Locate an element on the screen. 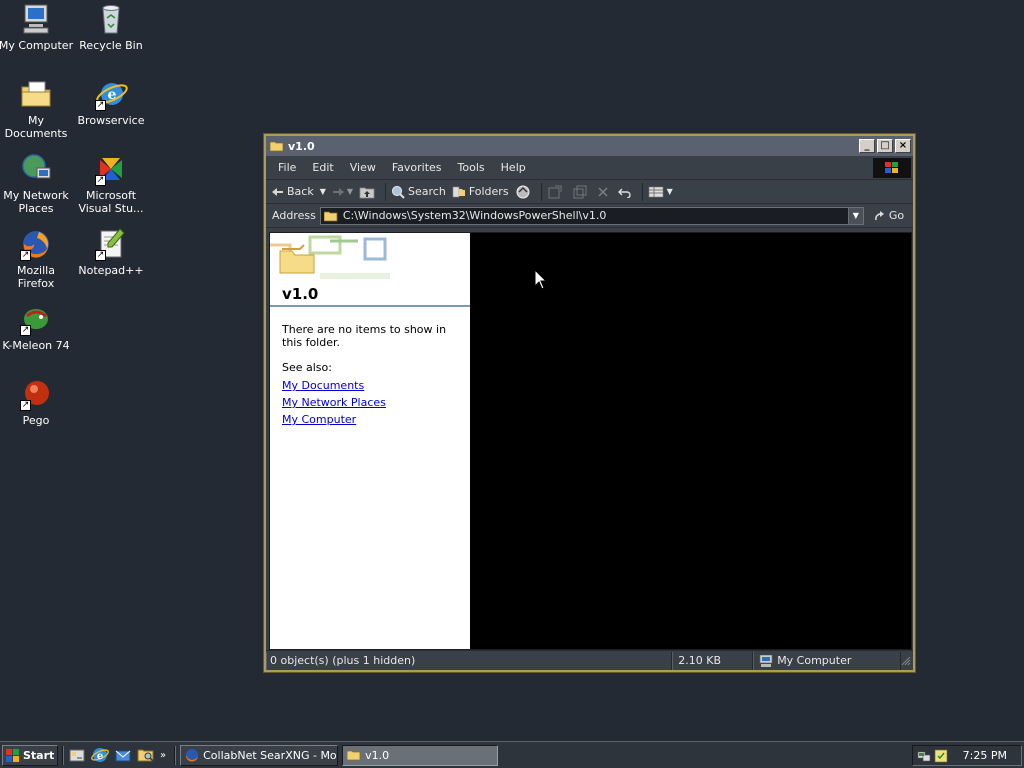 The image size is (1024, 768). mouse-cursor-icon is located at coordinates (541, 279).